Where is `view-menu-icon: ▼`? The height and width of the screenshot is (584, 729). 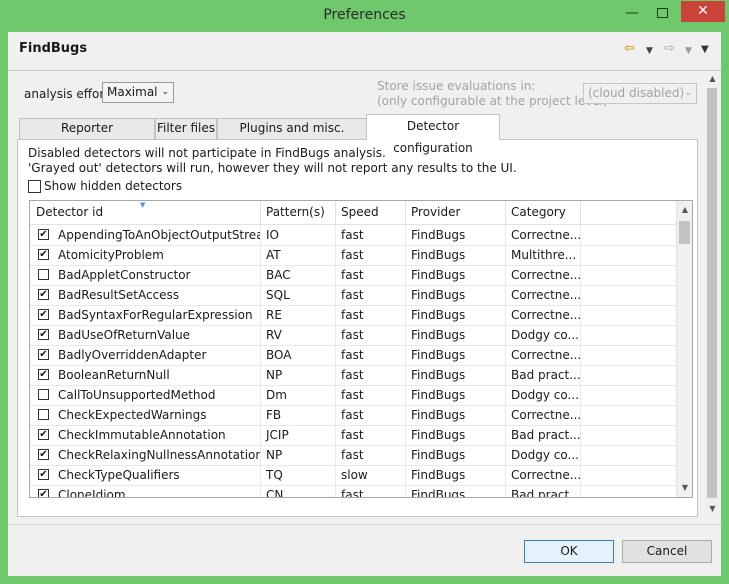 view-menu-icon: ▼ is located at coordinates (705, 50).